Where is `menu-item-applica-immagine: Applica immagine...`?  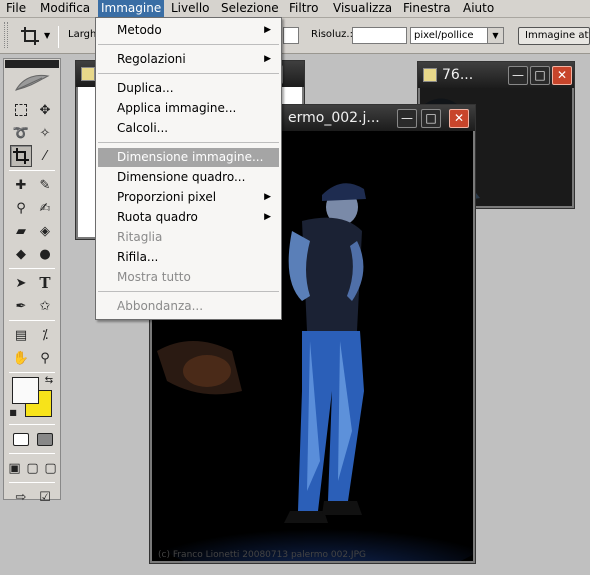
menu-item-applica-immagine: Applica immagine... is located at coordinates (188, 108).